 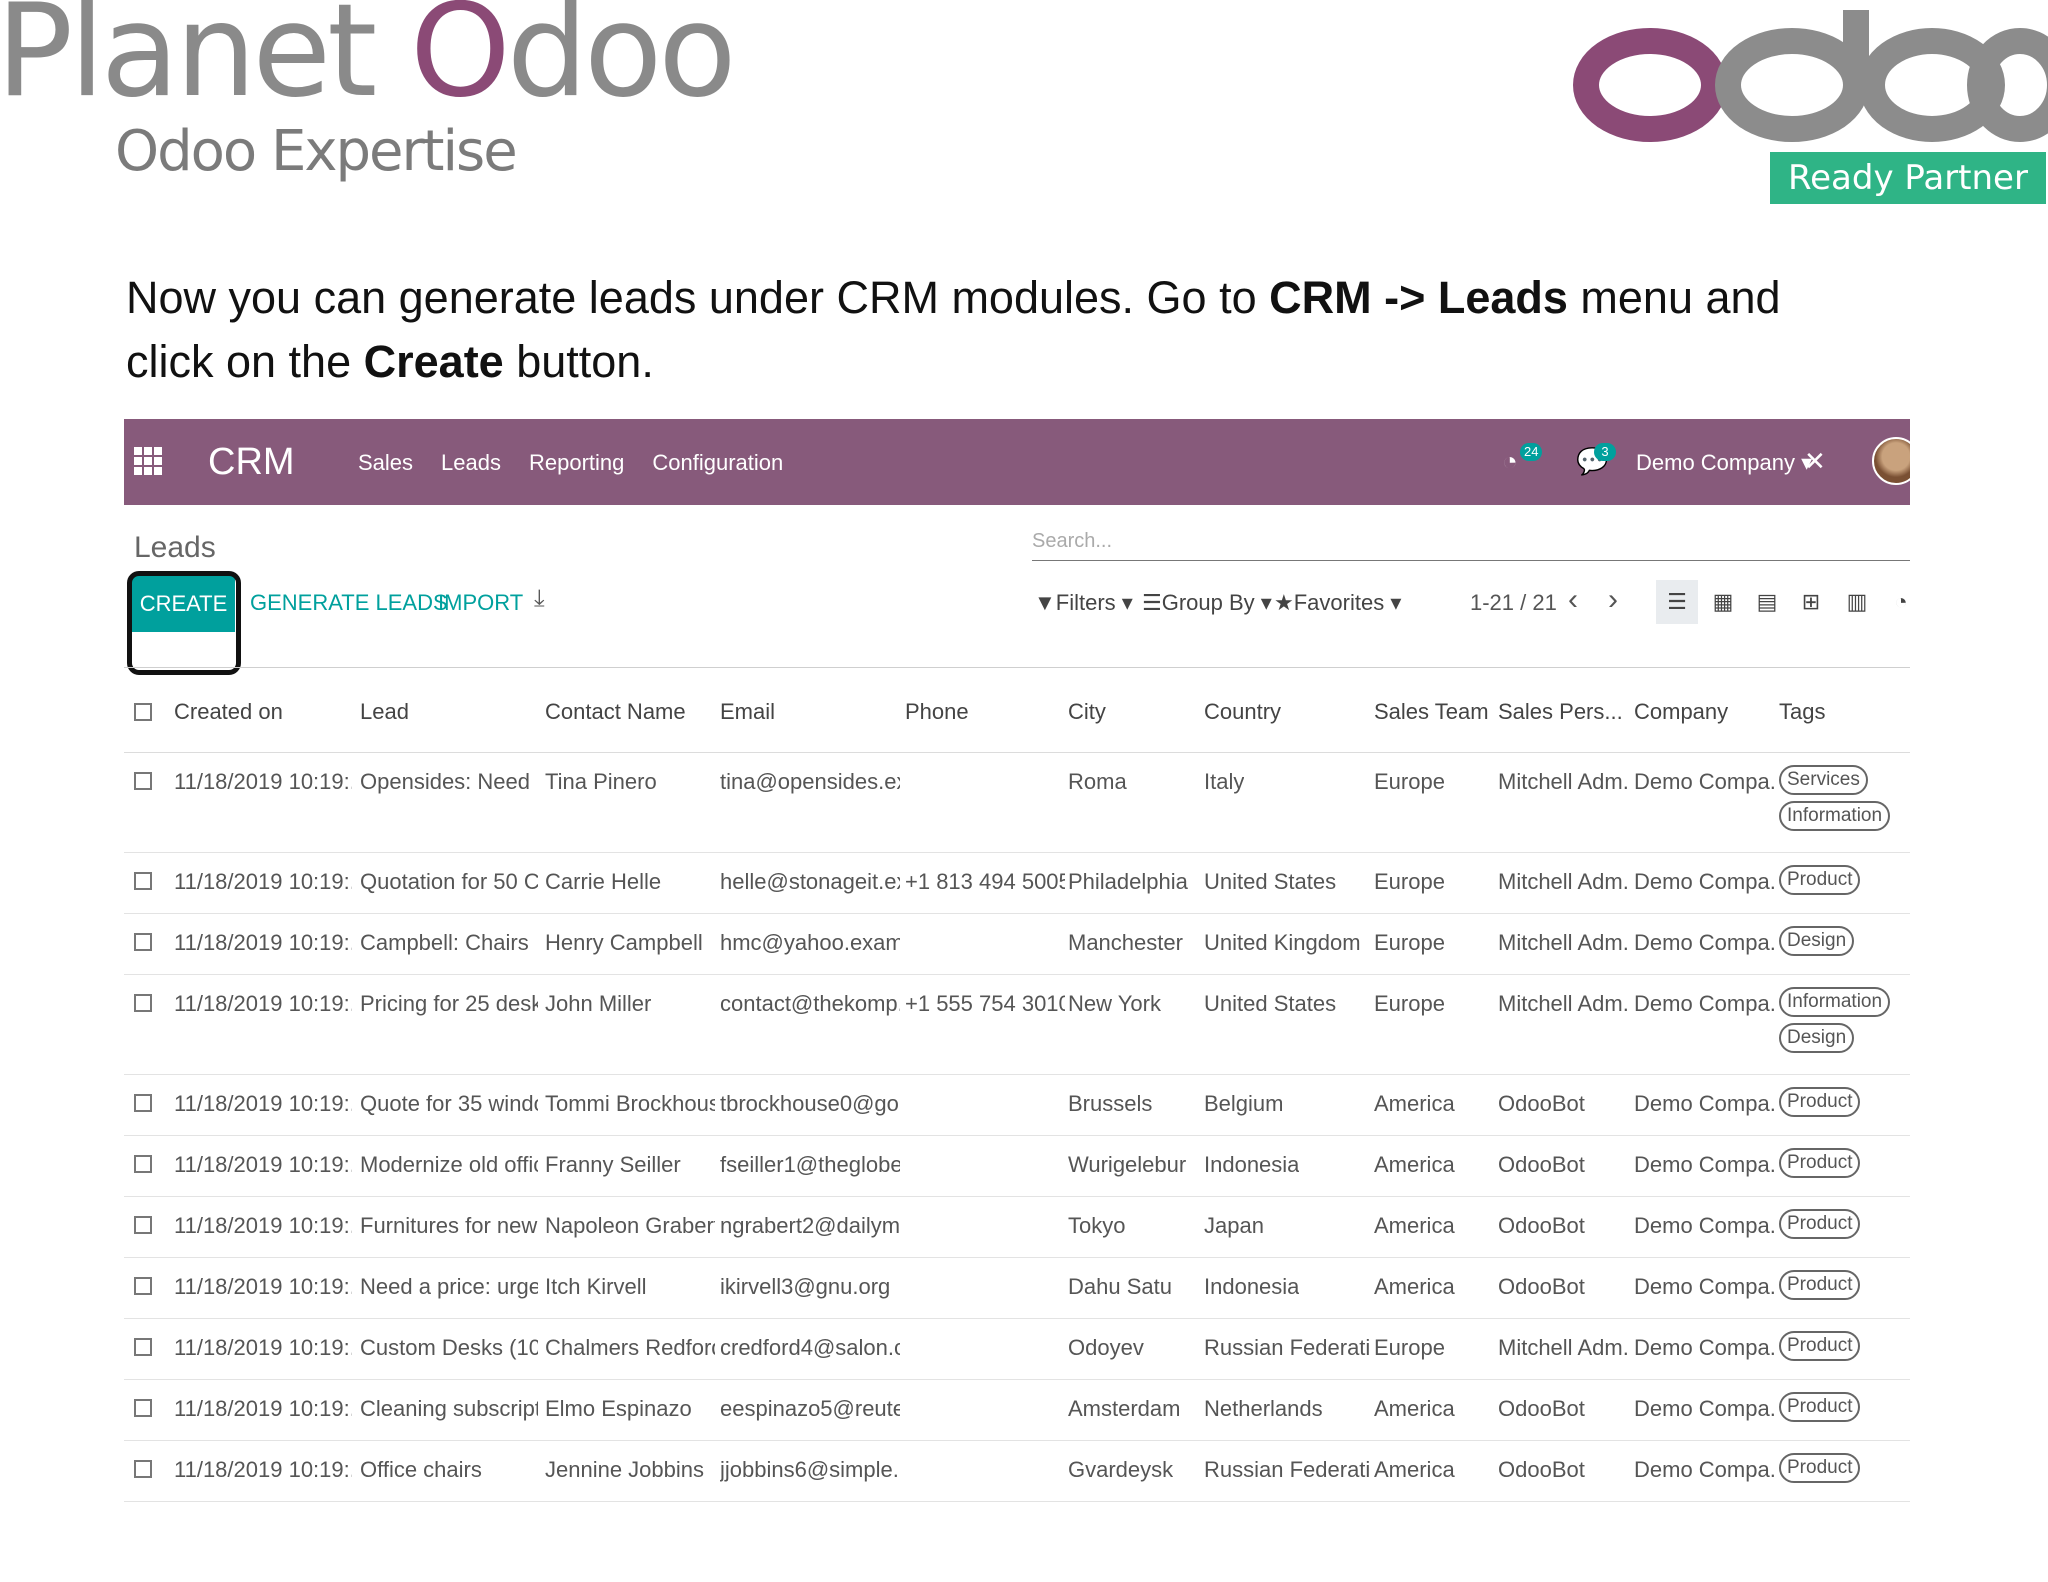 What do you see at coordinates (1767, 602) in the screenshot?
I see `calendar-view-icon: ▤` at bounding box center [1767, 602].